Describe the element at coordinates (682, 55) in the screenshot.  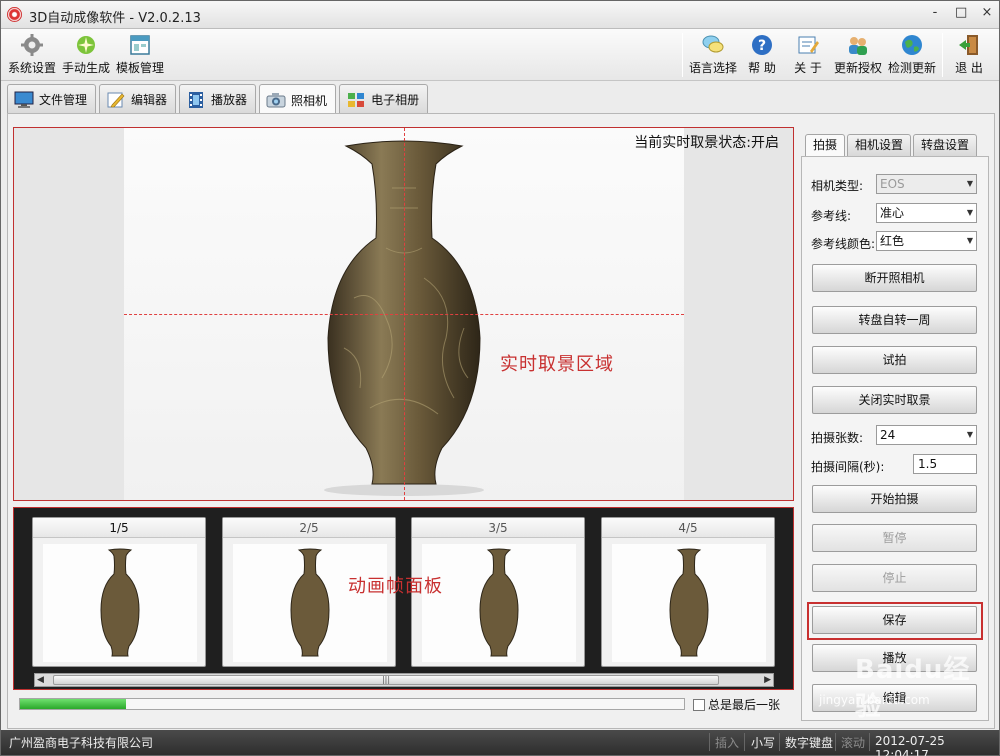
I see `toolbar-separator` at that location.